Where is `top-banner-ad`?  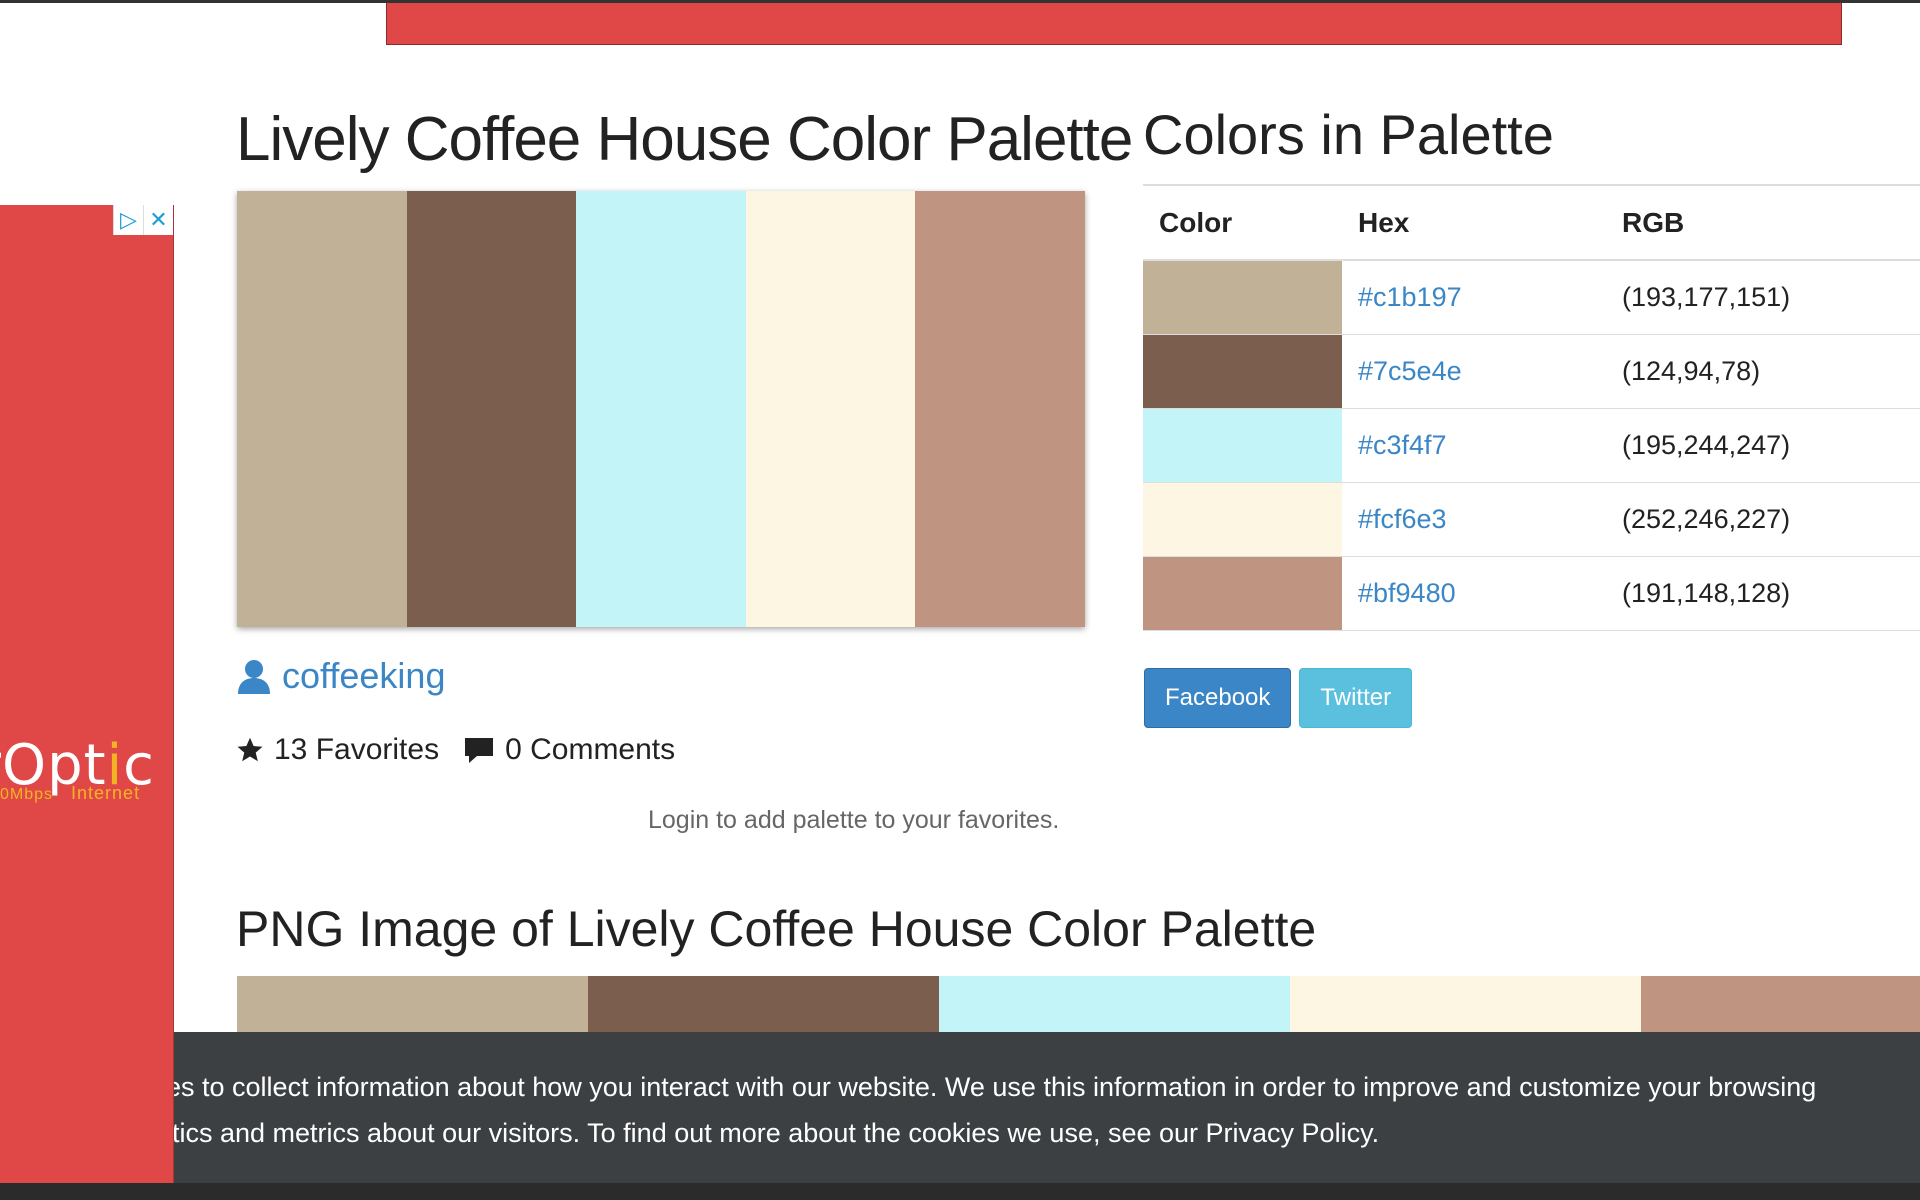
top-banner-ad is located at coordinates (1114, 24).